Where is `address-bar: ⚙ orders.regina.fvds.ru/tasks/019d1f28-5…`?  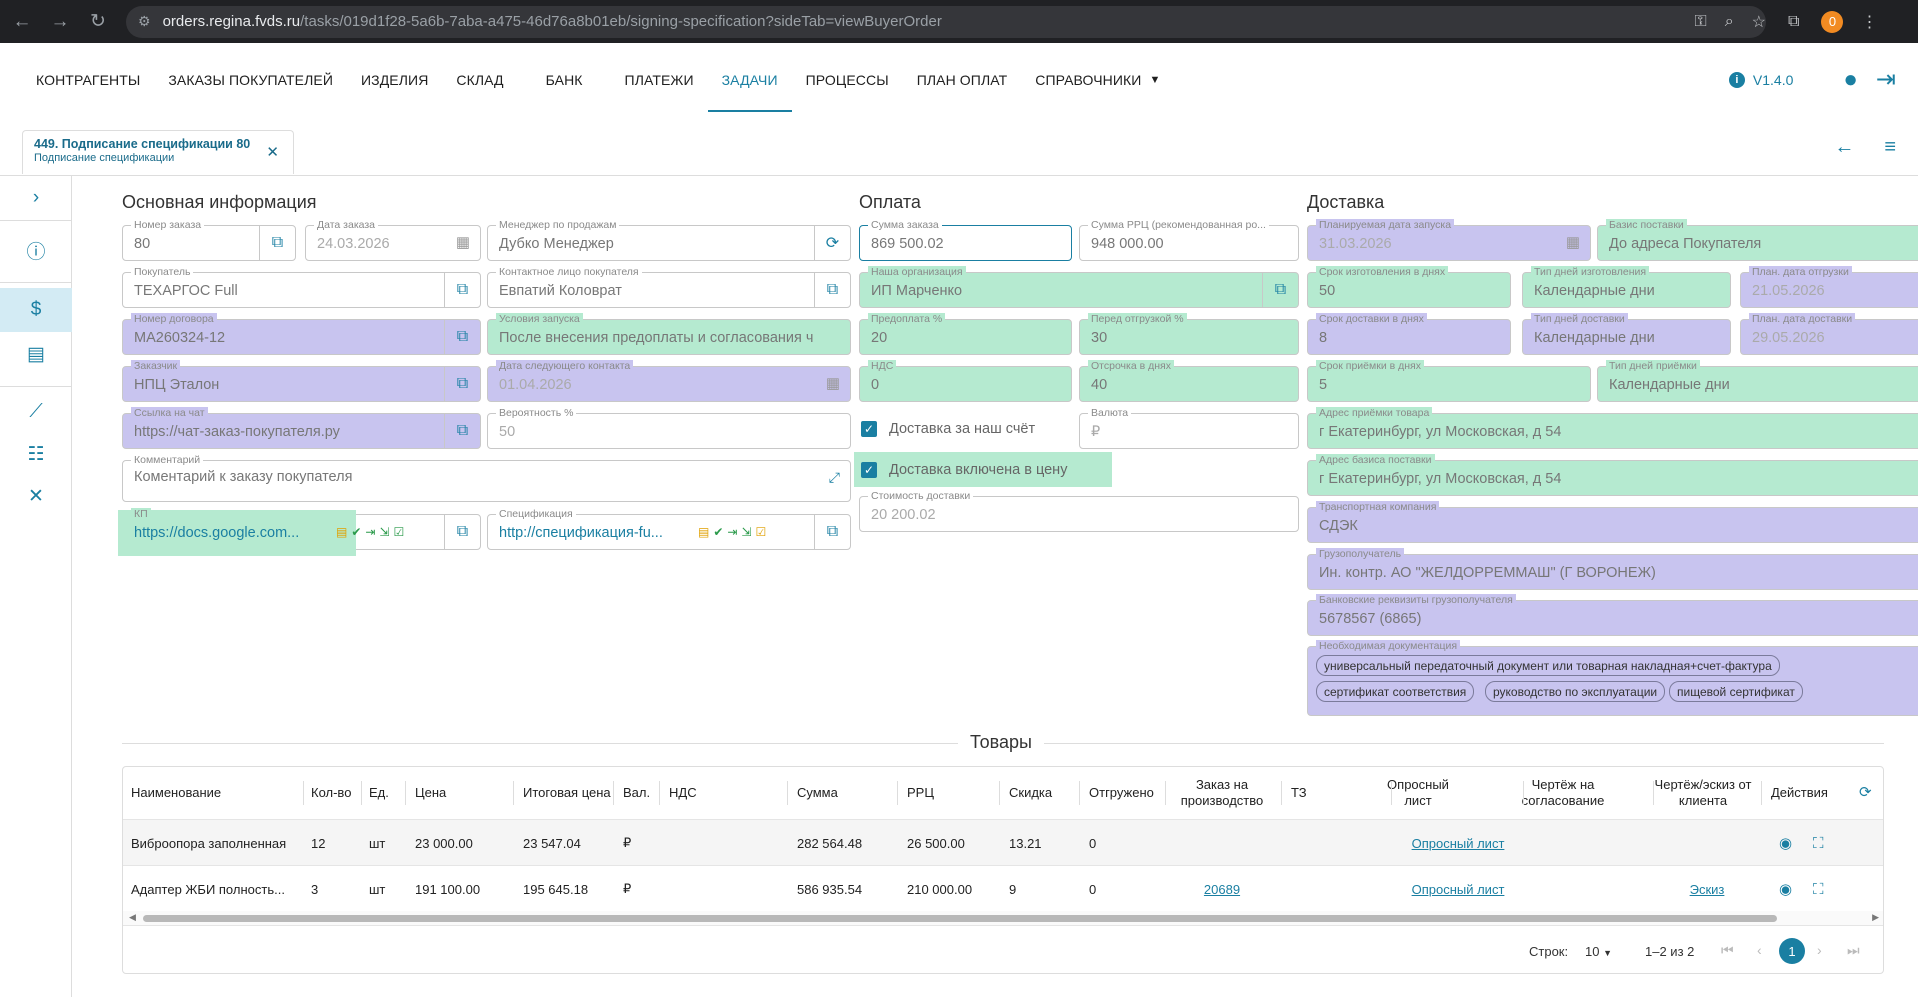
address-bar: ⚙ orders.regina.fvds.ru/tasks/019d1f28-5… is located at coordinates (946, 21).